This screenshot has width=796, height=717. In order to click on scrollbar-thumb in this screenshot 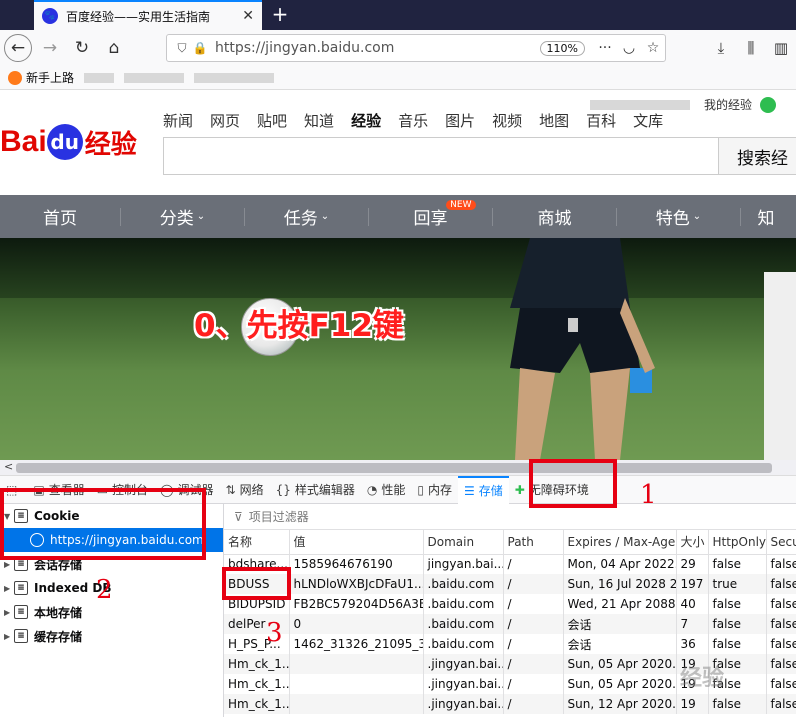, I will do `click(394, 468)`.